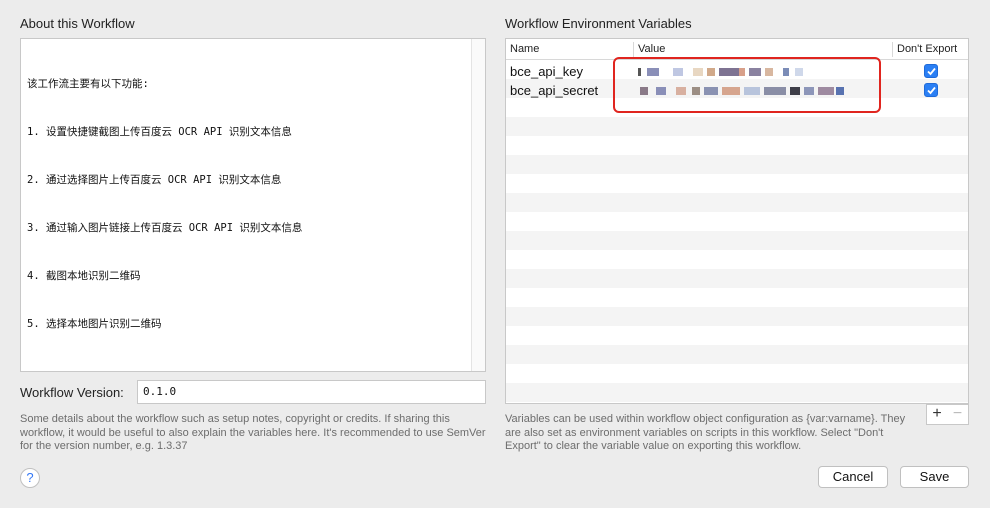 Image resolution: width=990 pixels, height=508 pixels. I want to click on save-button: Save, so click(934, 477).